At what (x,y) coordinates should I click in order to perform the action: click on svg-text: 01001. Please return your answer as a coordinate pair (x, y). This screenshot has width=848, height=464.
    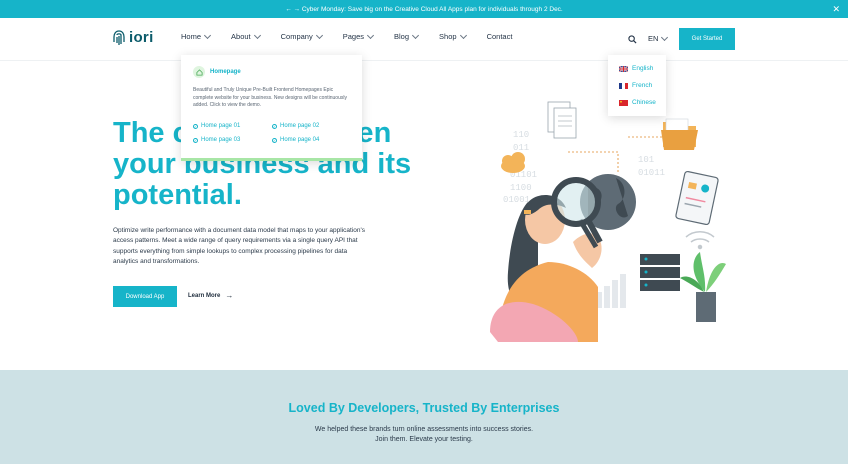
    Looking at the image, I should click on (516, 200).